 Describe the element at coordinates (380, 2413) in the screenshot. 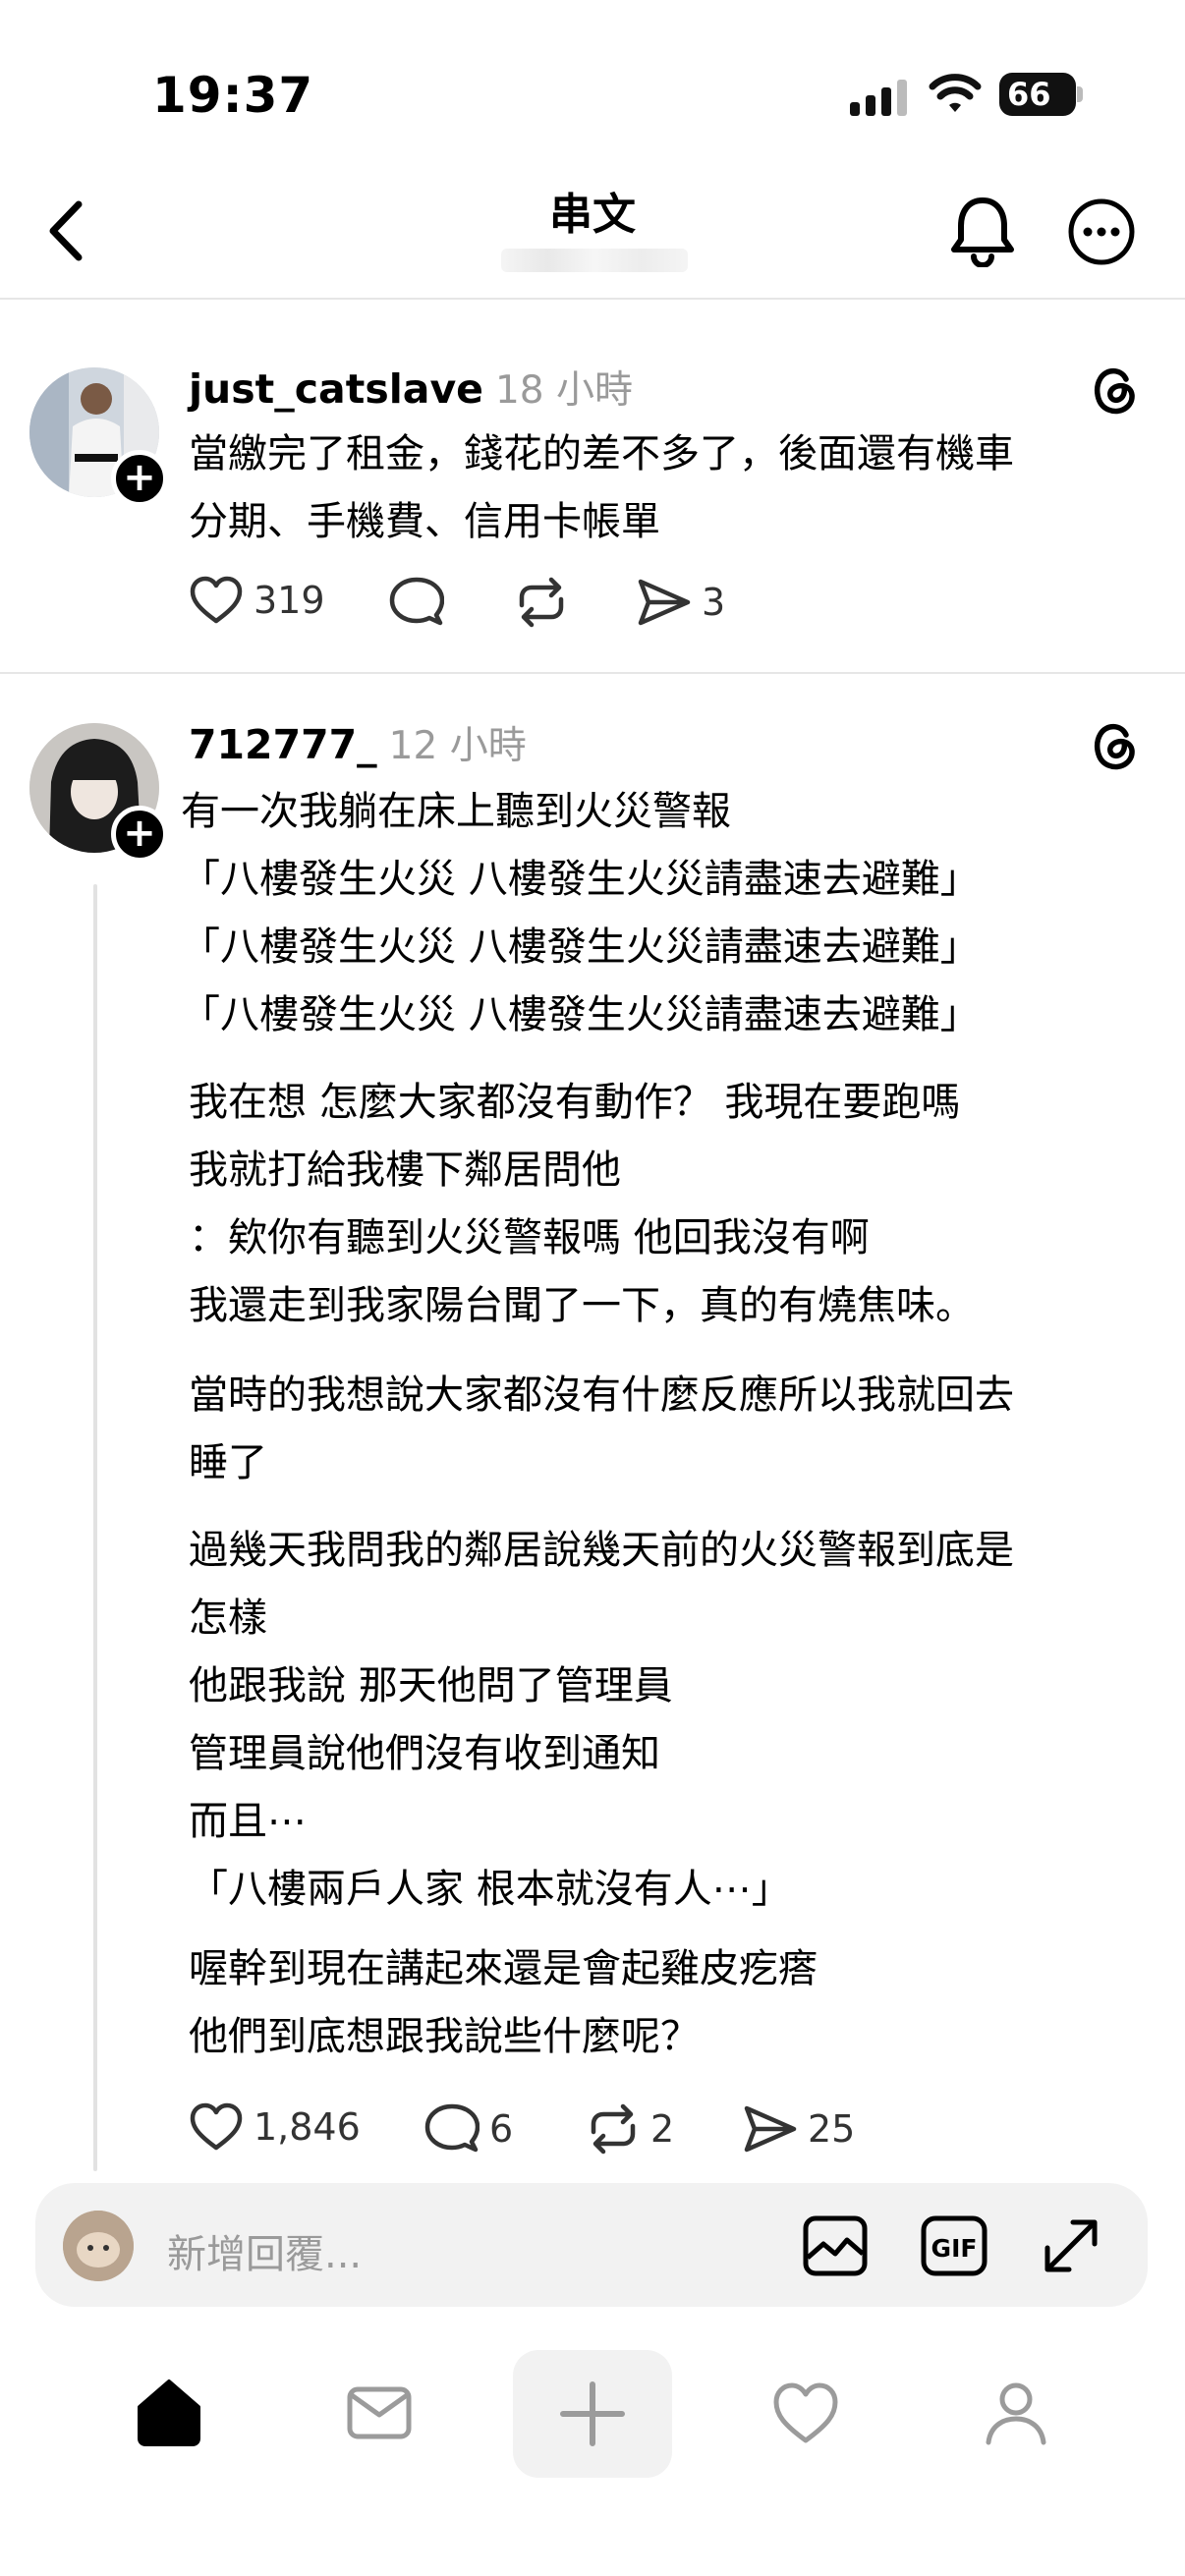

I see `inbox-icon` at that location.